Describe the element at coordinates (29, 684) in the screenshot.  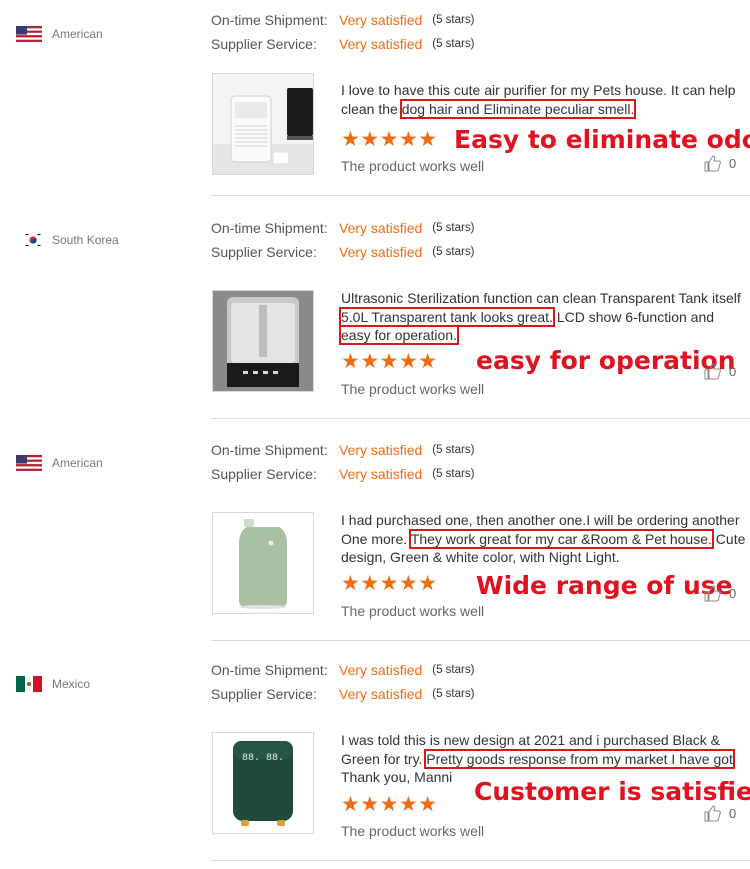
I see `mx-flag-icon` at that location.